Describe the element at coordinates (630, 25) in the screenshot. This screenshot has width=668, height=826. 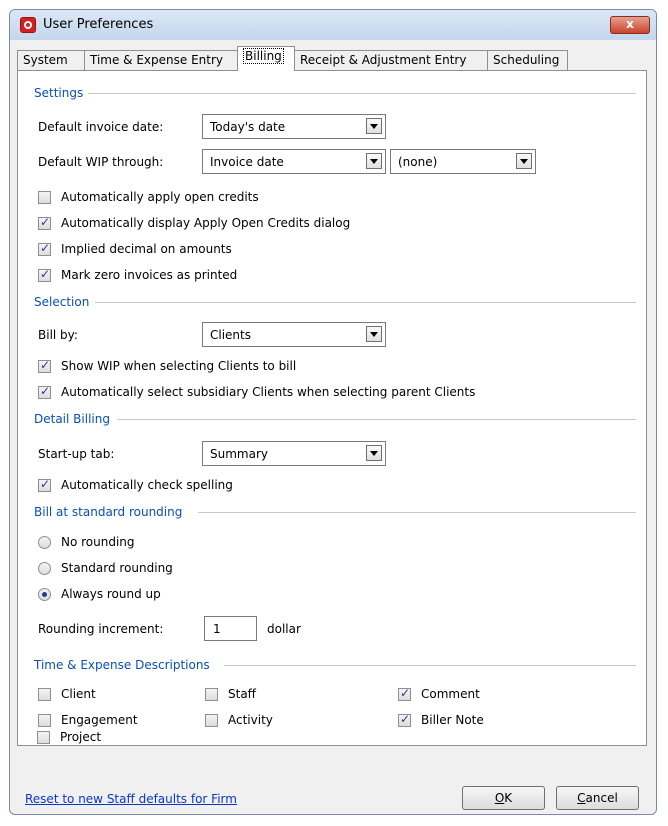
I see `close-button: x` at that location.